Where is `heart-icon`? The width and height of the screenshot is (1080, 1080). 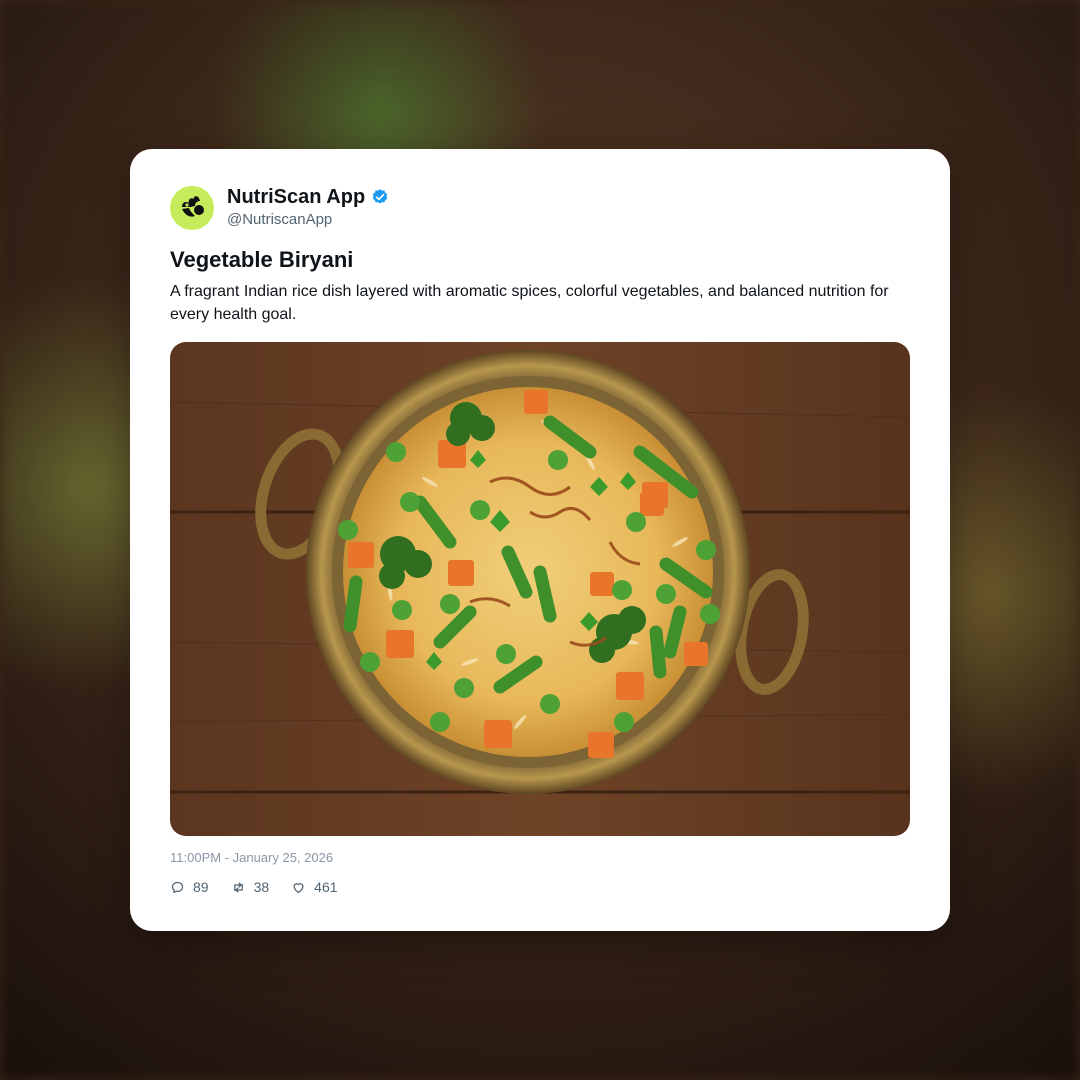 heart-icon is located at coordinates (298, 887).